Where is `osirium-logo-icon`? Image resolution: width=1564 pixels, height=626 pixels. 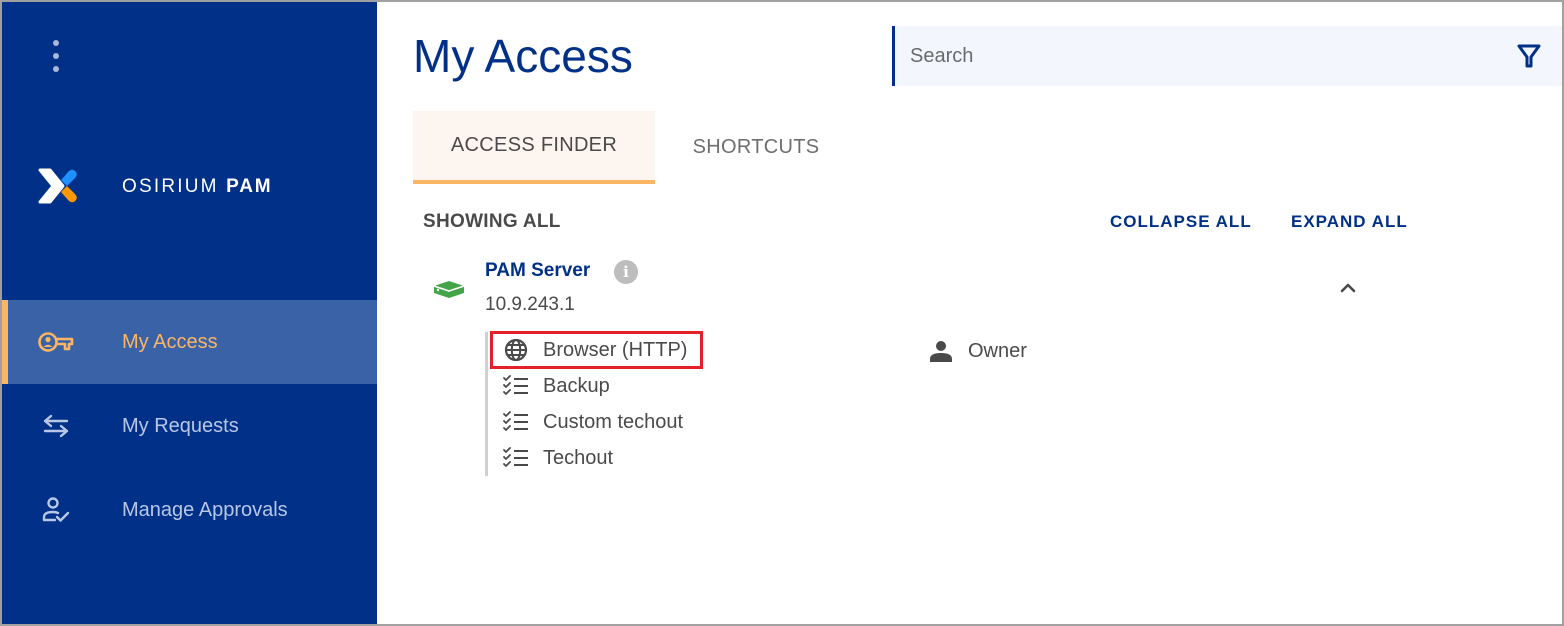
osirium-logo-icon is located at coordinates (57, 186).